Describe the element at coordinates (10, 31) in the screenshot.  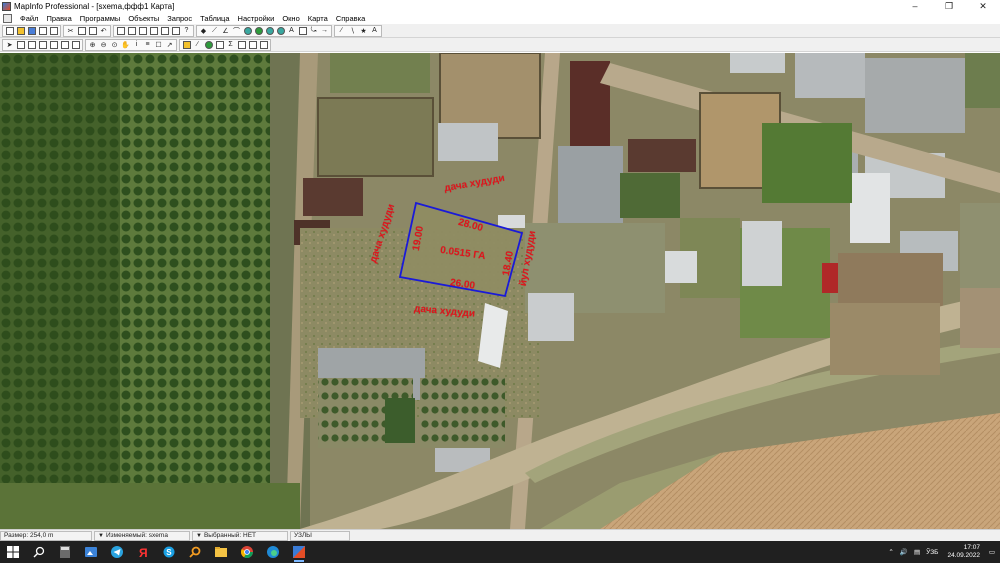
I see `new-icon` at that location.